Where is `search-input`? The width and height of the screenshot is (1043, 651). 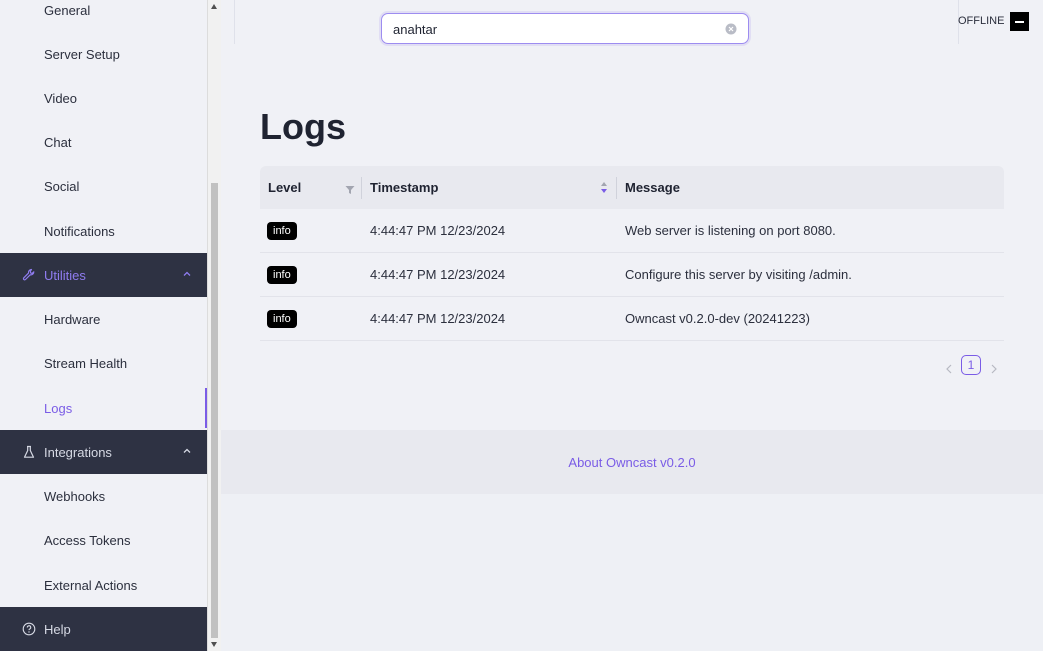
search-input is located at coordinates (553, 29).